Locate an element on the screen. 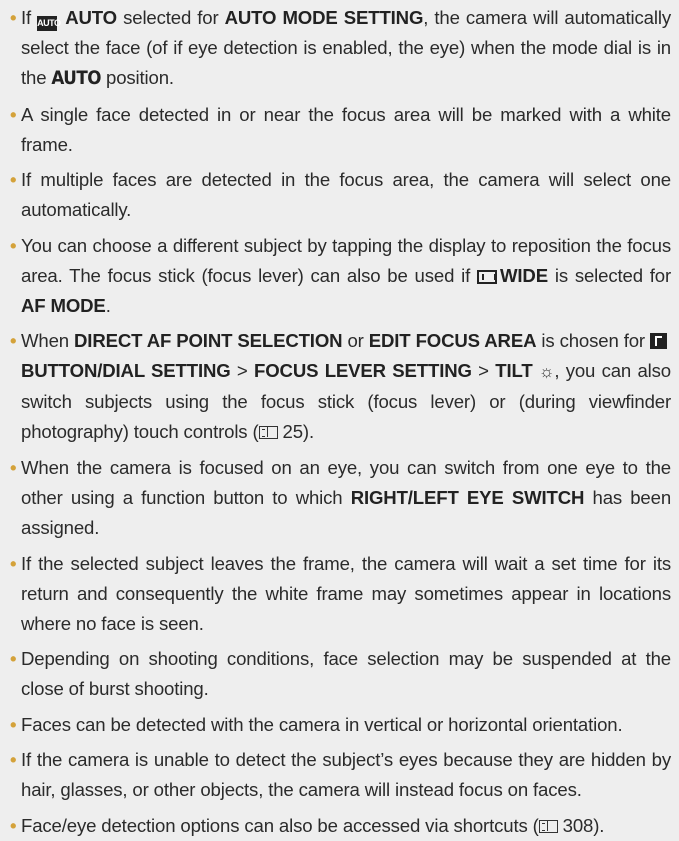 This screenshot has height=841, width=679. wide-af-icon is located at coordinates (487, 276).